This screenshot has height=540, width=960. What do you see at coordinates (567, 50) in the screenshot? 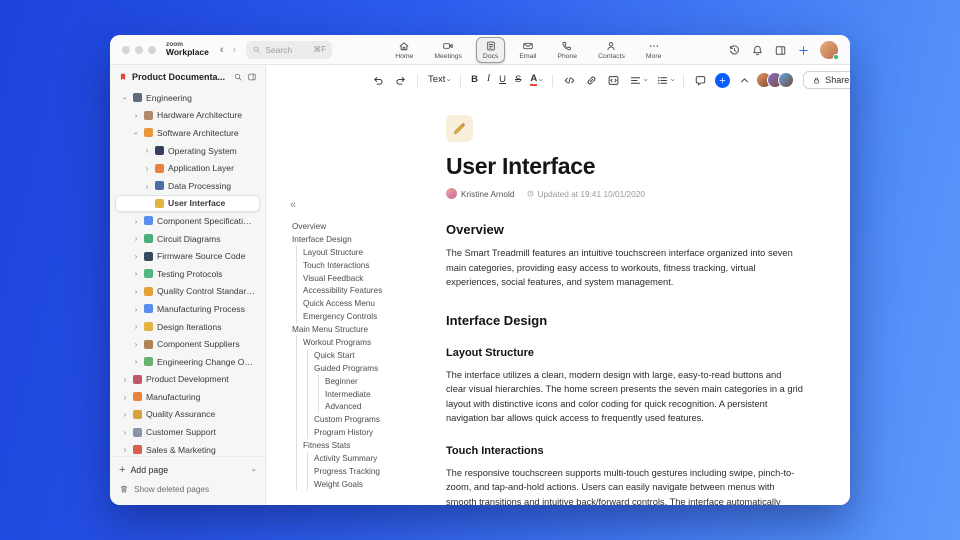
I see `tab-phone: Phone` at bounding box center [567, 50].